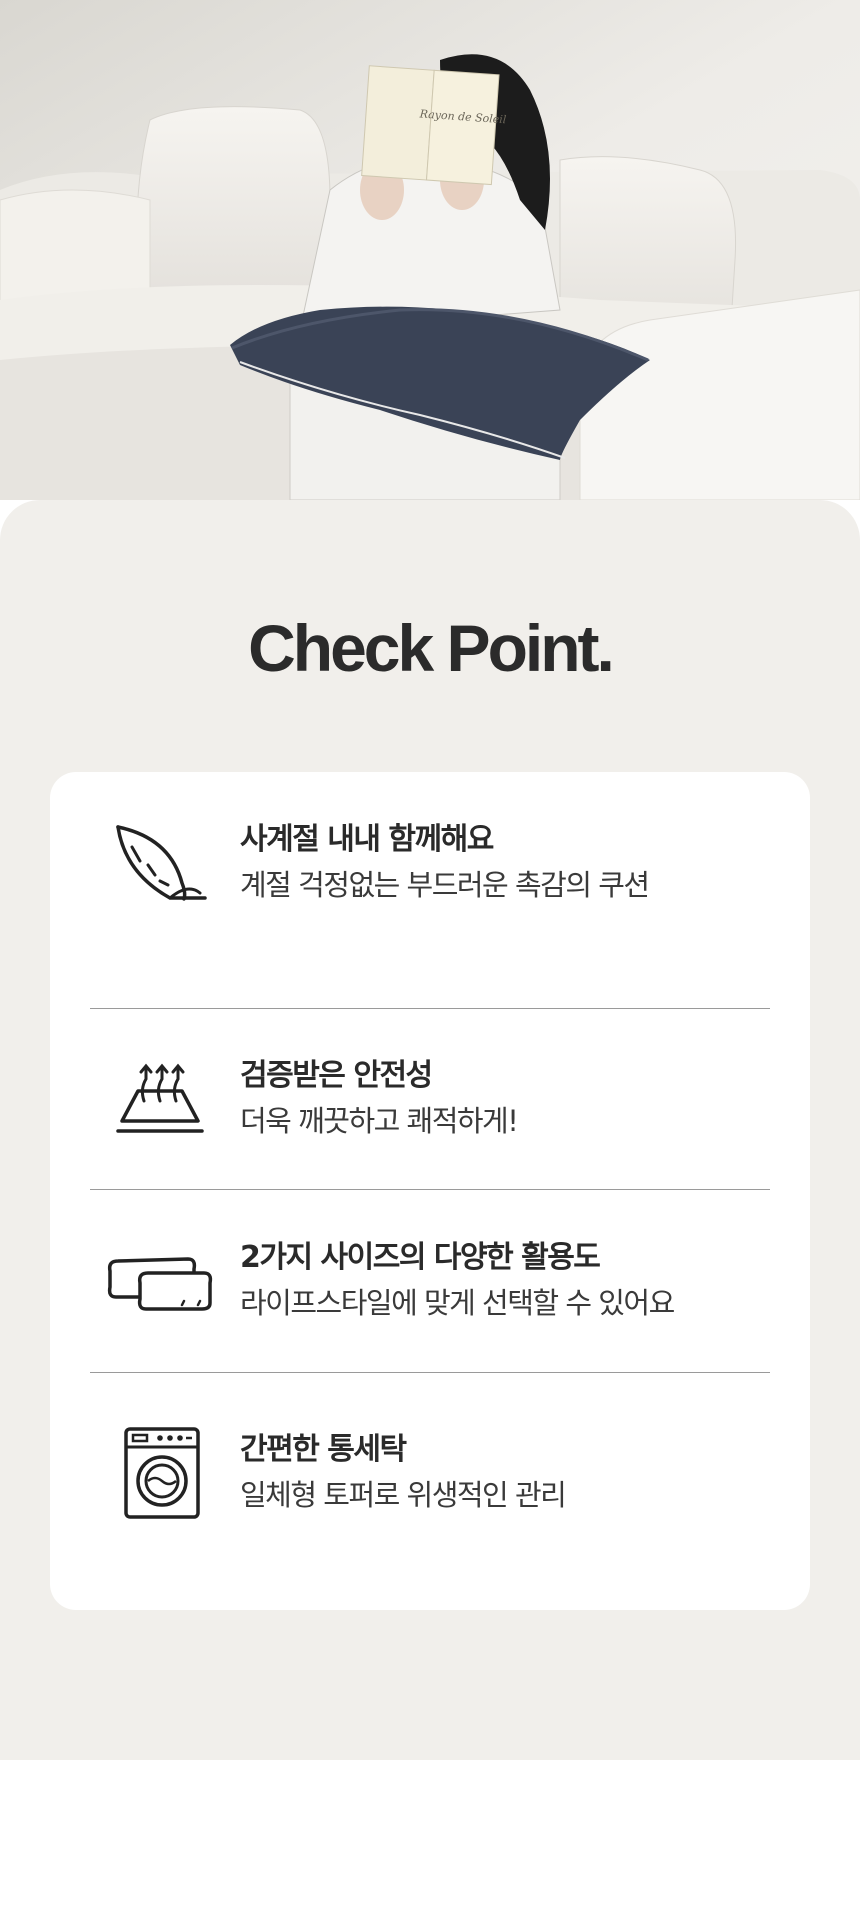  What do you see at coordinates (323, 1449) in the screenshot?
I see `feature-heading: 간편한 통세탁` at bounding box center [323, 1449].